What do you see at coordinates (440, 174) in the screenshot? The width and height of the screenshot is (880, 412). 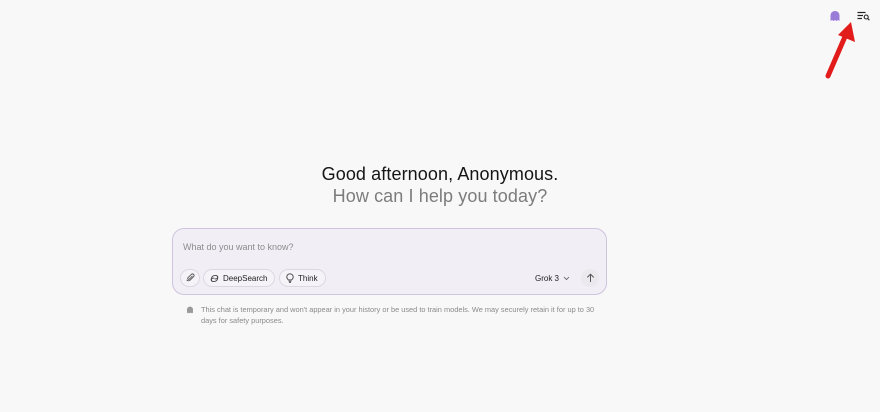 I see `greeting-title: Good afternoon, Anonymous.` at bounding box center [440, 174].